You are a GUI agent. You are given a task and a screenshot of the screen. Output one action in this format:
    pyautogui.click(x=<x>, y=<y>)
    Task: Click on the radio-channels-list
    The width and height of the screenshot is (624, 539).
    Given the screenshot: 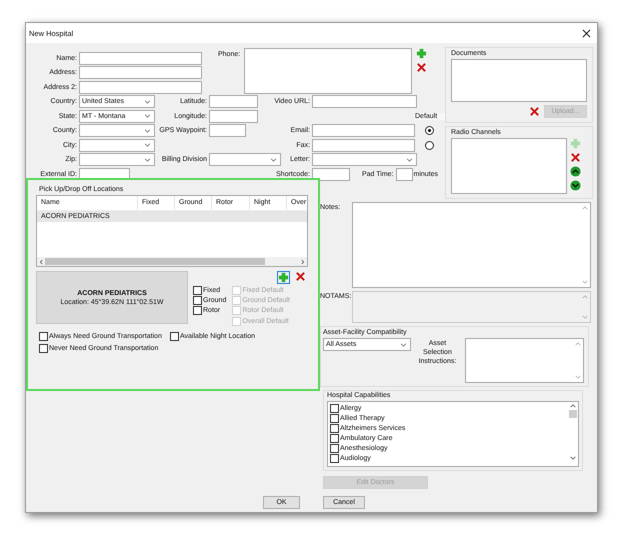 What is the action you would take?
    pyautogui.click(x=509, y=166)
    